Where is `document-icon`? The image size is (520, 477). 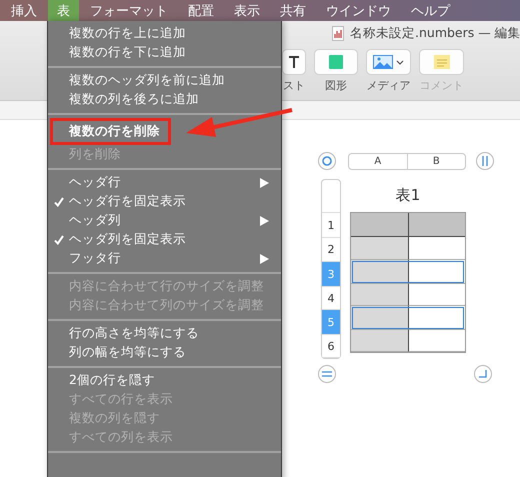
document-icon is located at coordinates (338, 33).